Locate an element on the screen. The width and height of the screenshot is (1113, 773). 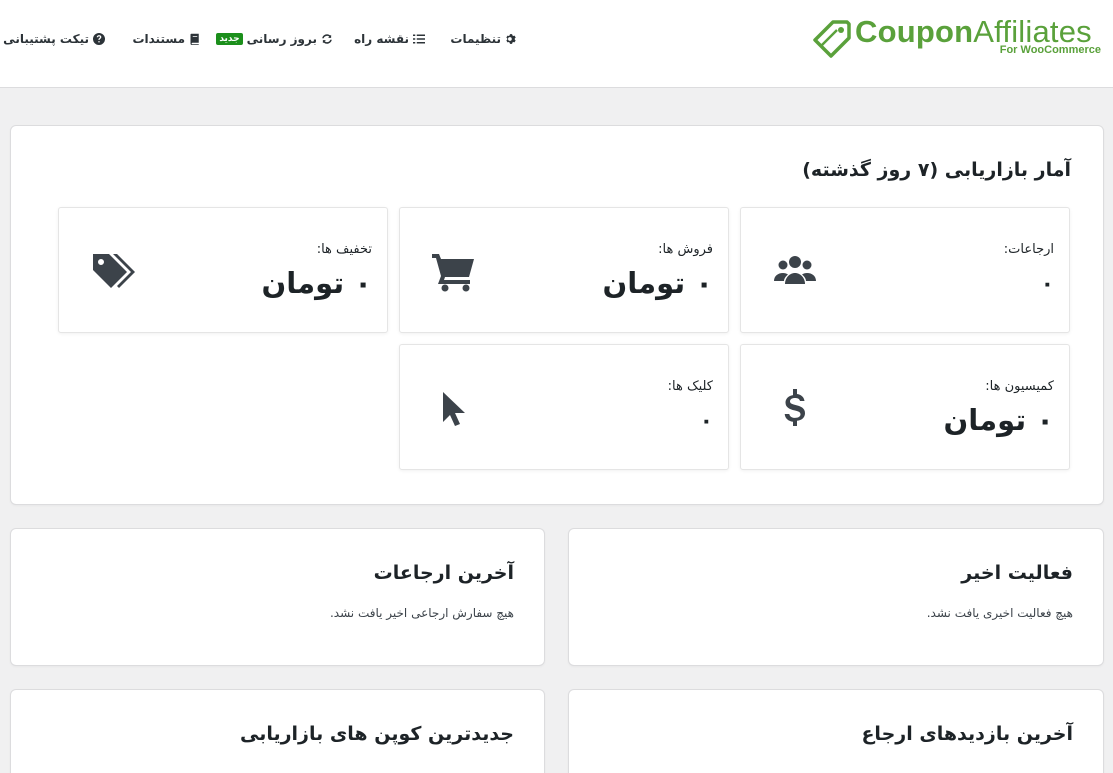
nav-updates: بروز رسانی جدید is located at coordinates (274, 39).